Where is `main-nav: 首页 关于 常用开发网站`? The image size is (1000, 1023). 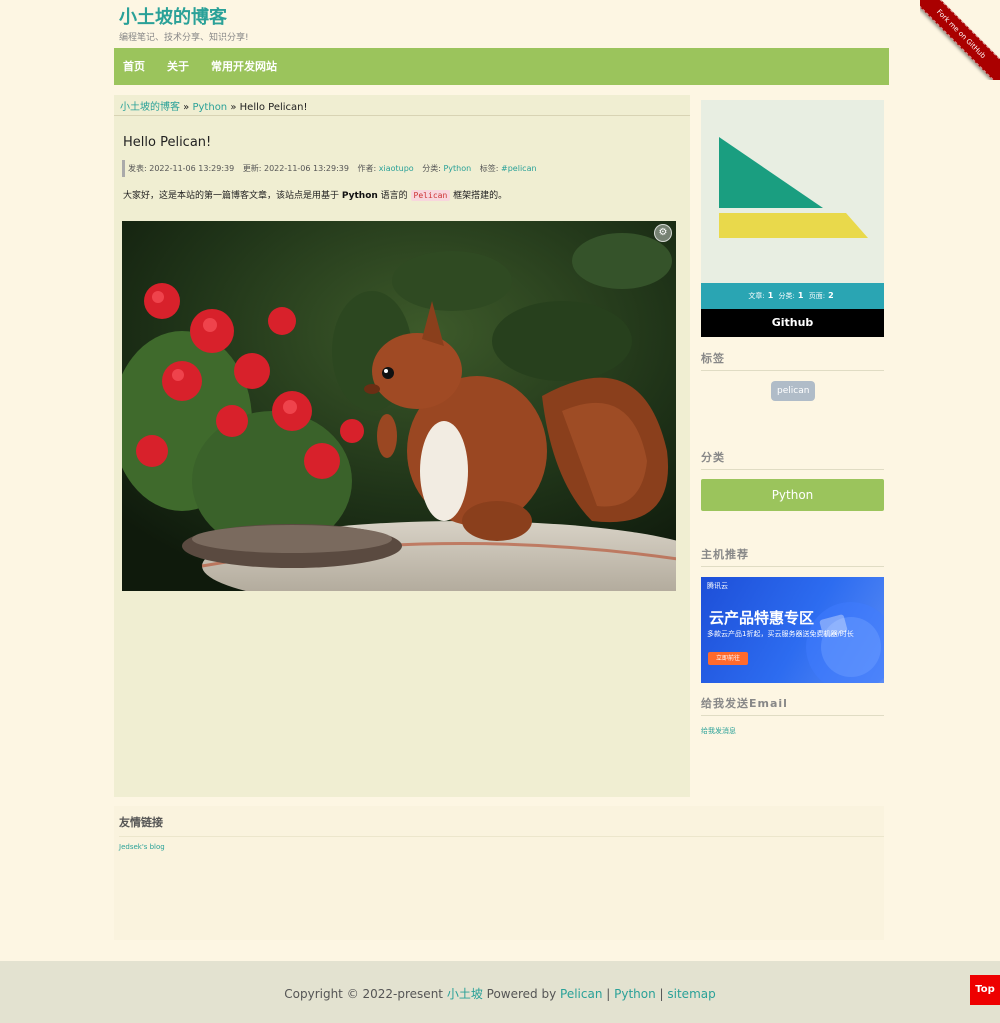 main-nav: 首页 关于 常用开发网站 is located at coordinates (501, 66).